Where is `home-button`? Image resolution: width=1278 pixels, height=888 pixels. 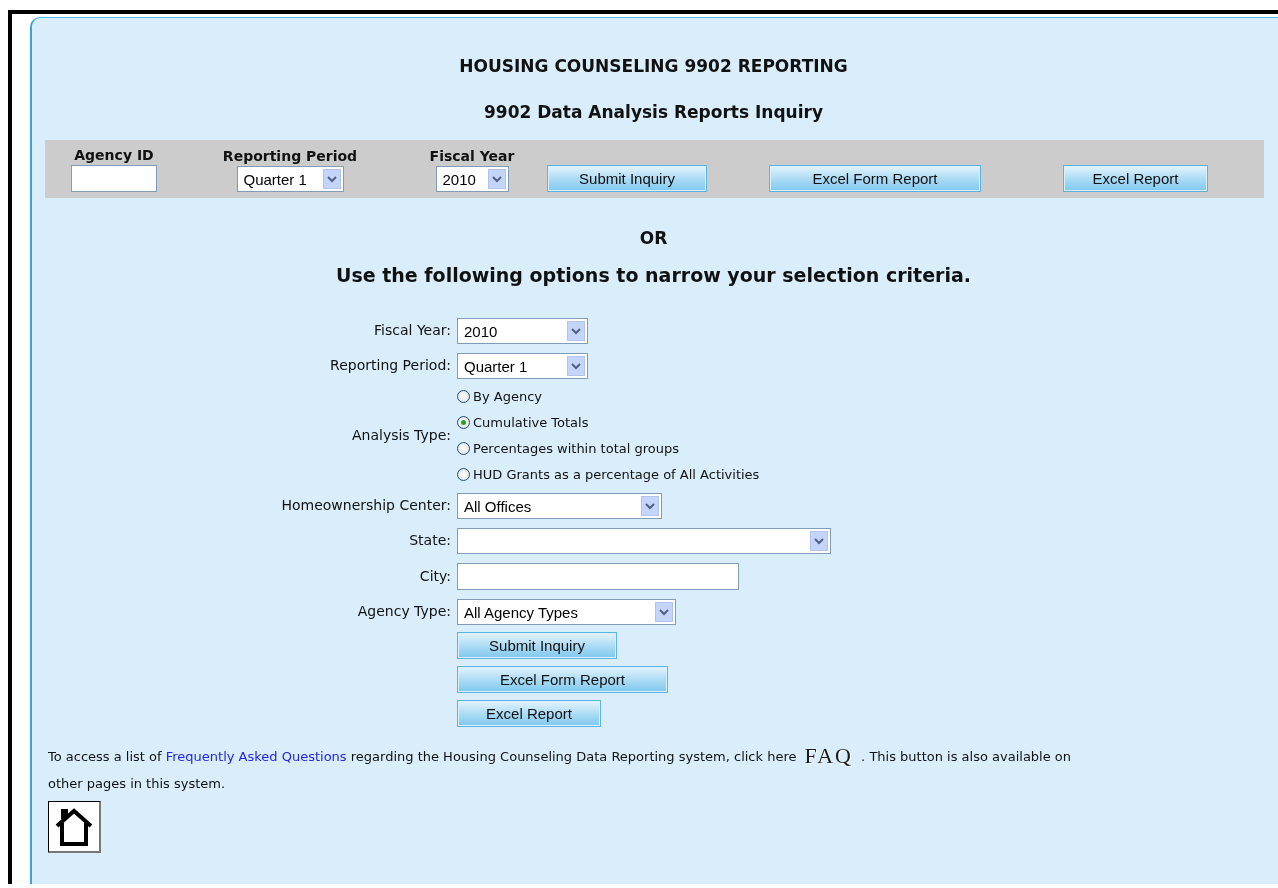
home-button is located at coordinates (74, 827).